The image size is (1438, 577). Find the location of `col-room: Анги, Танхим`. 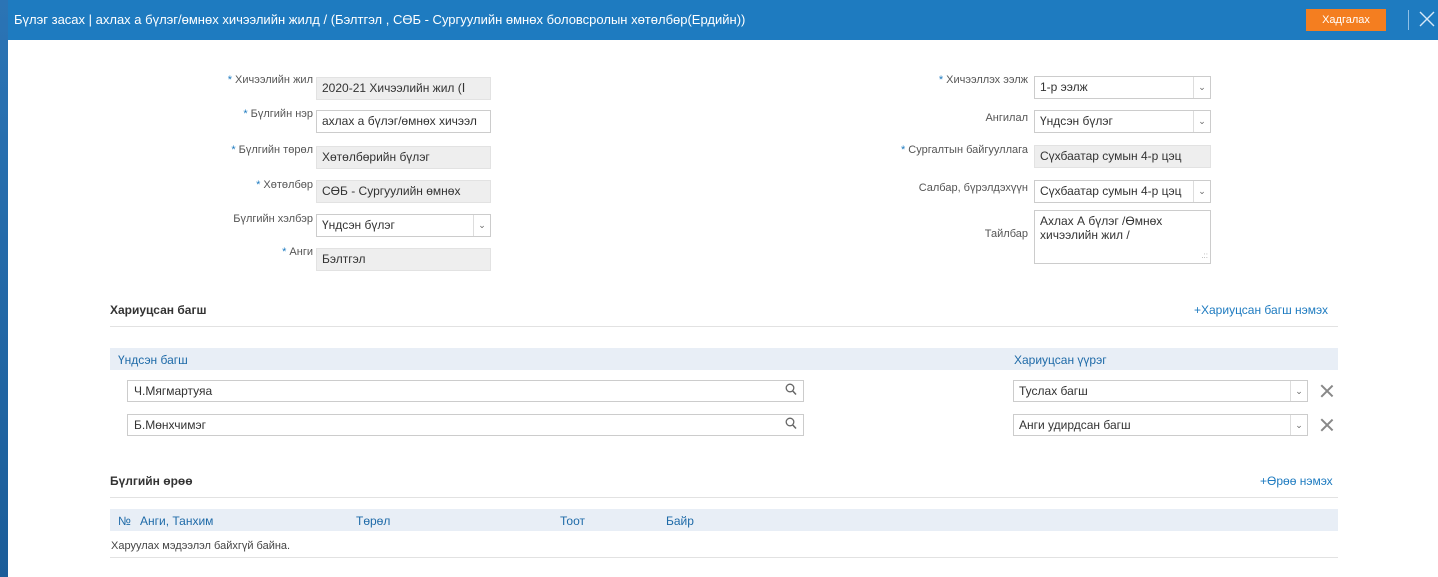

col-room: Анги, Танхим is located at coordinates (177, 521).